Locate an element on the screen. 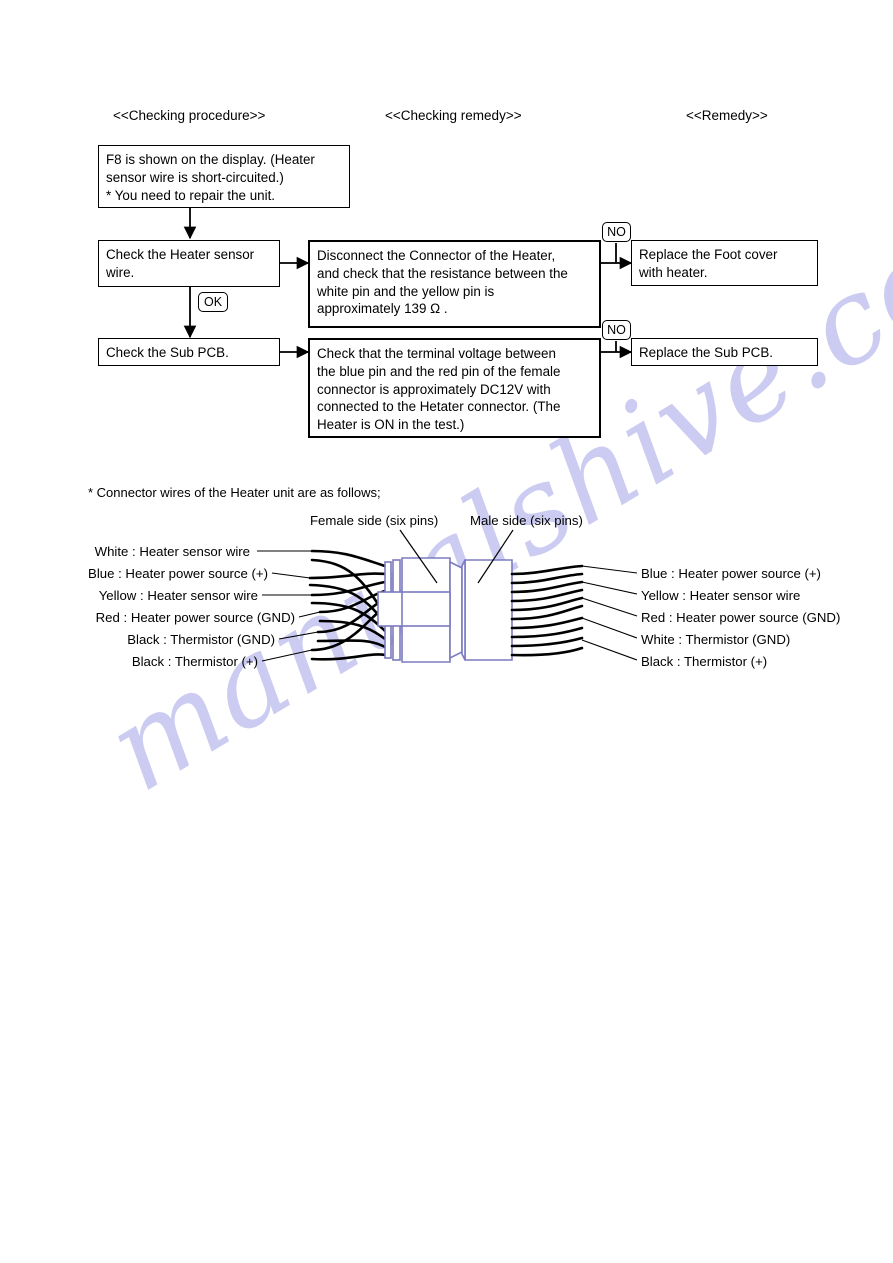  wire-label-left-3: Yellow : Heater sensor wire is located at coordinates (178, 595).